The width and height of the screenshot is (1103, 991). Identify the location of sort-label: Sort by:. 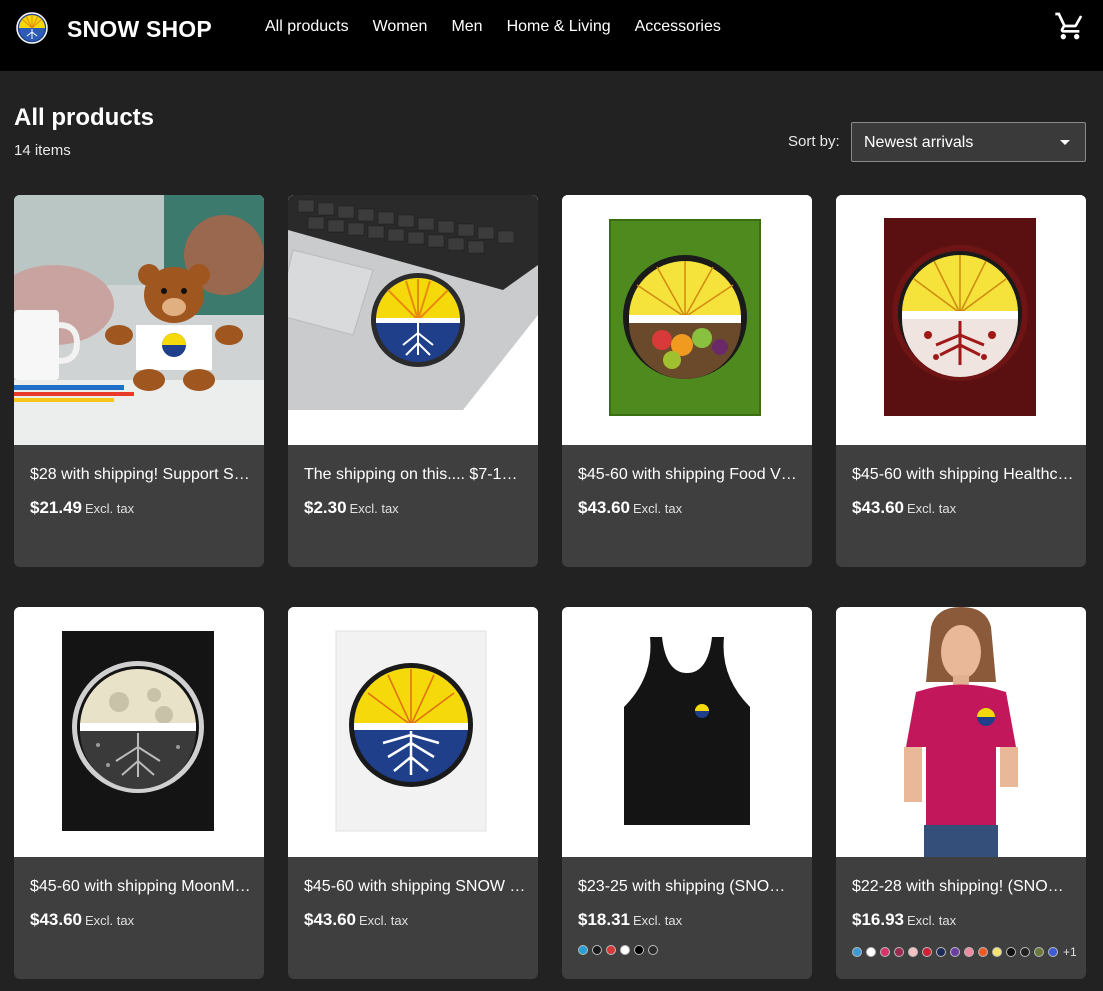
(814, 141).